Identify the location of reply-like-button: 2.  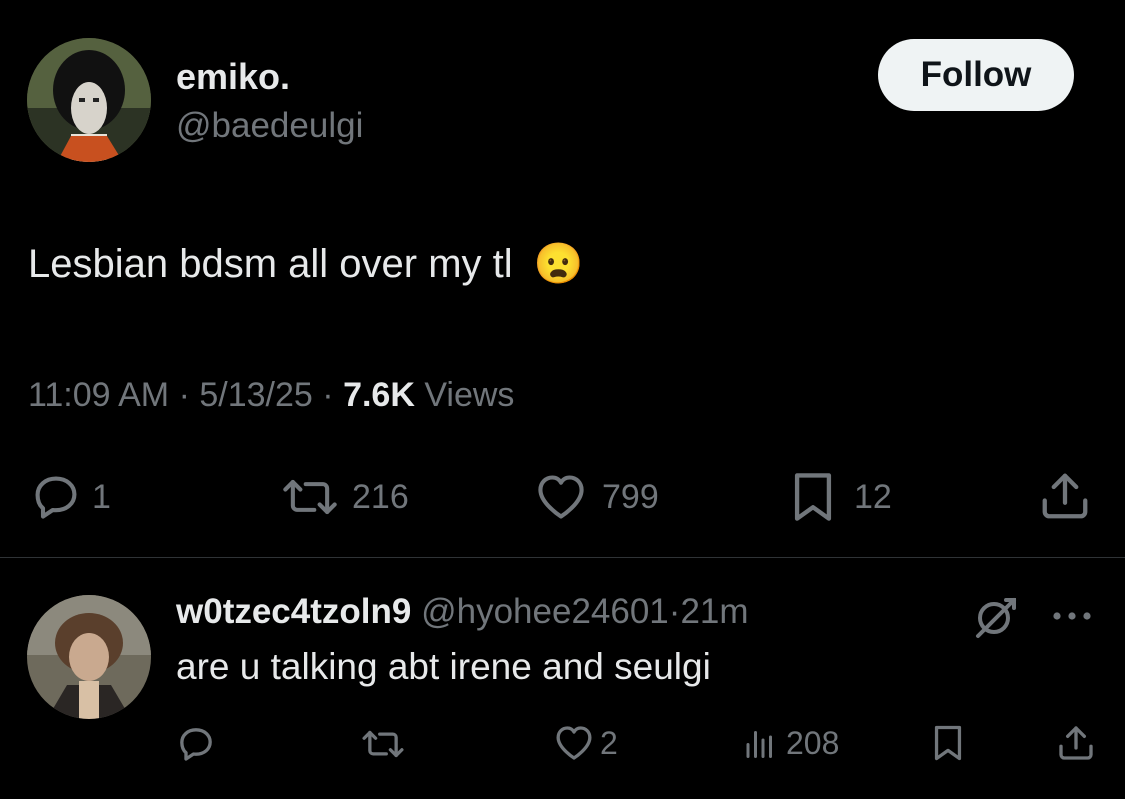
(585, 743).